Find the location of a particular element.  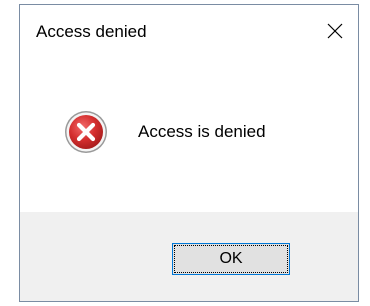

close-icon is located at coordinates (335, 31).